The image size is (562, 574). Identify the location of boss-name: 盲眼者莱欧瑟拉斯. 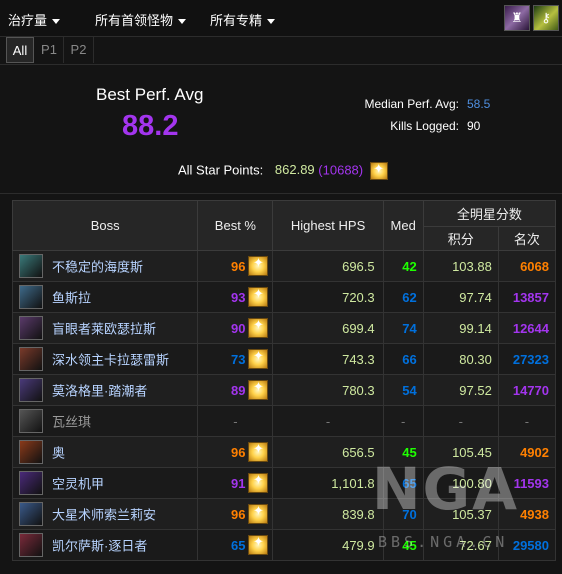
(104, 329).